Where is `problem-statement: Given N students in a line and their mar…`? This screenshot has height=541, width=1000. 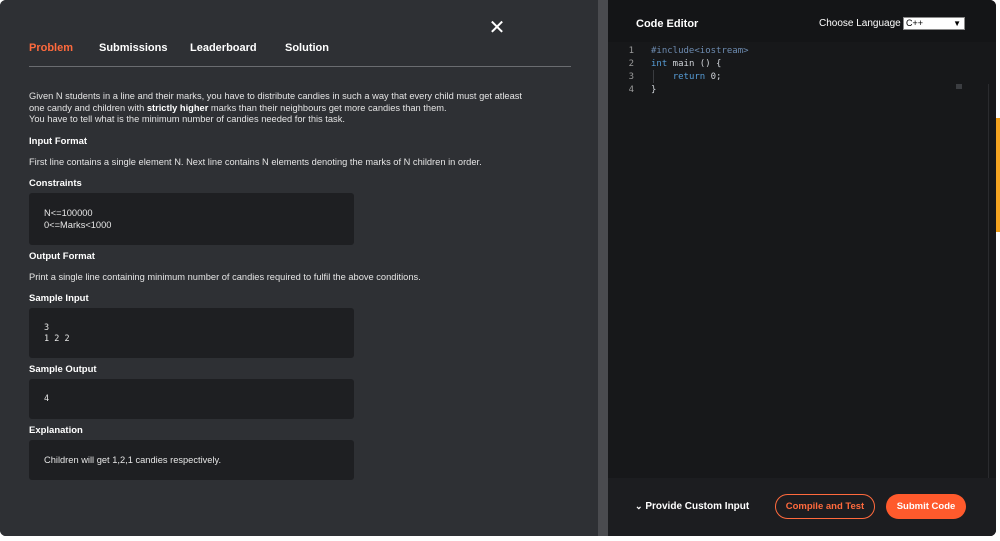 problem-statement: Given N students in a line and their mar… is located at coordinates (301, 108).